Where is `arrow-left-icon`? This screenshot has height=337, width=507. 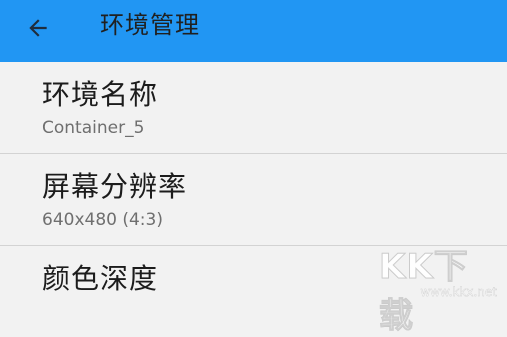
arrow-left-icon is located at coordinates (38, 28).